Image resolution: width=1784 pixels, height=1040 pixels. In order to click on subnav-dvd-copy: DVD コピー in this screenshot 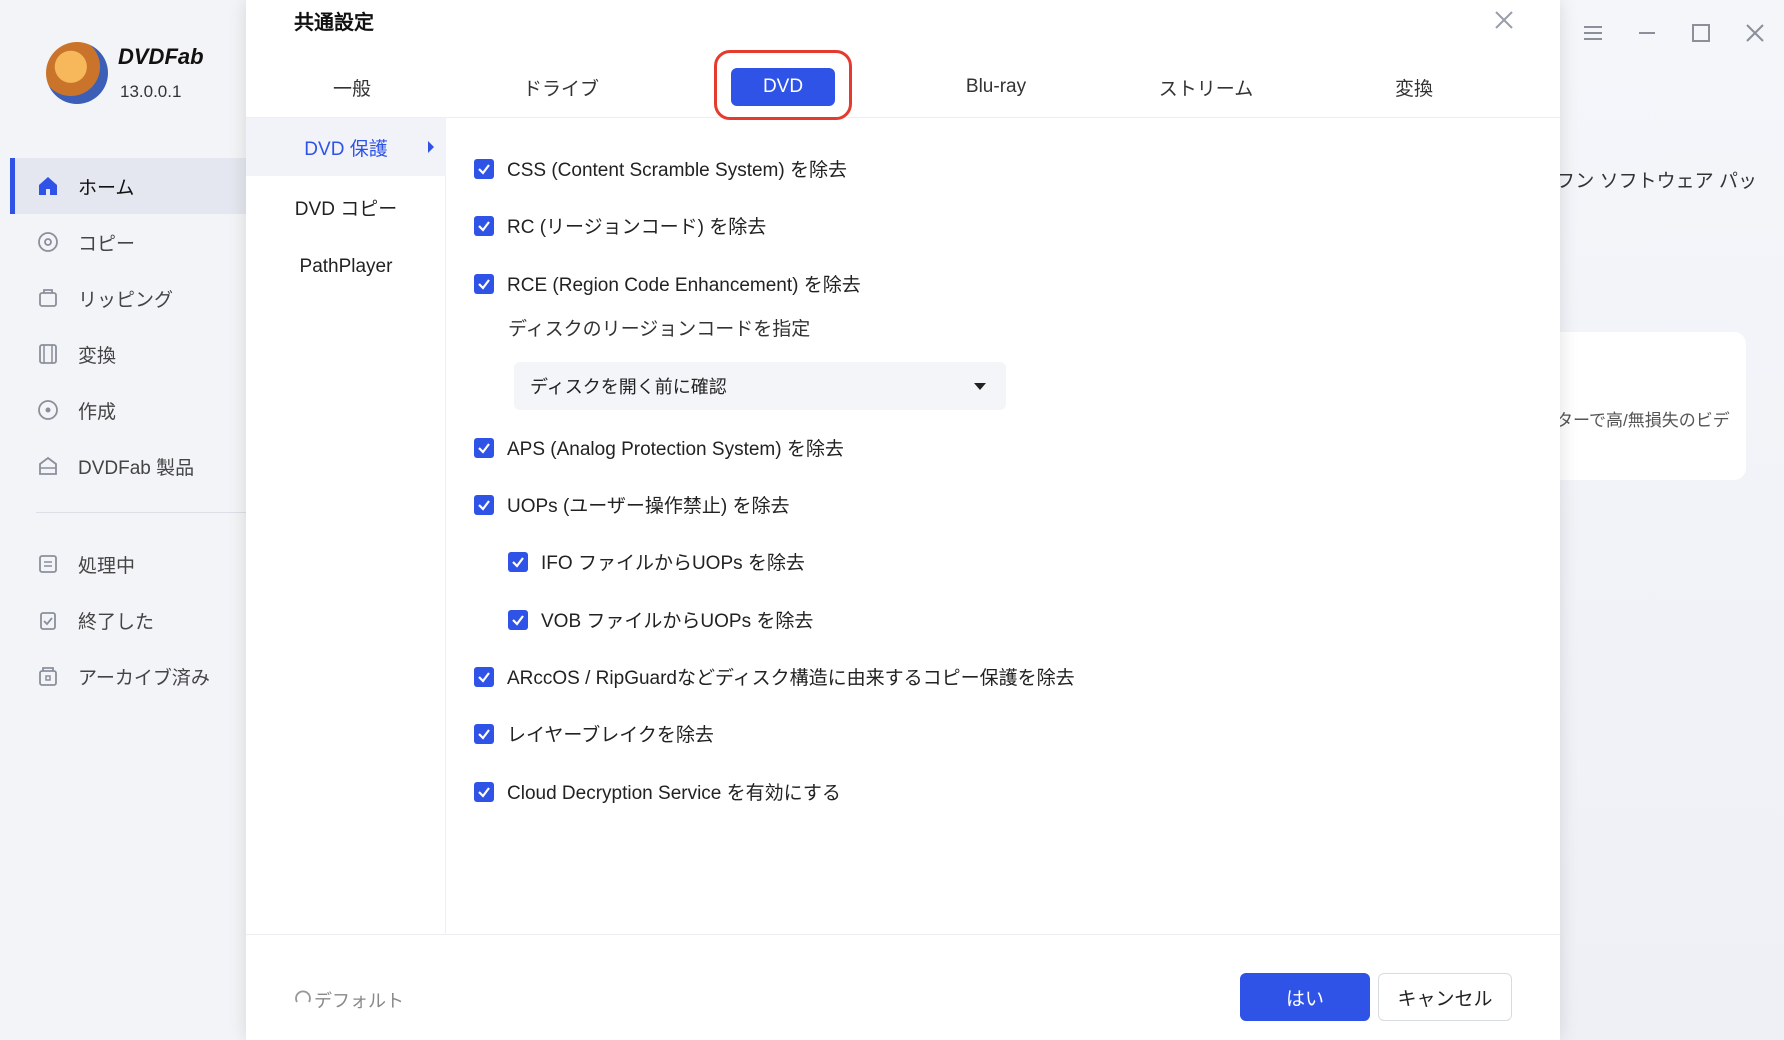, I will do `click(346, 207)`.